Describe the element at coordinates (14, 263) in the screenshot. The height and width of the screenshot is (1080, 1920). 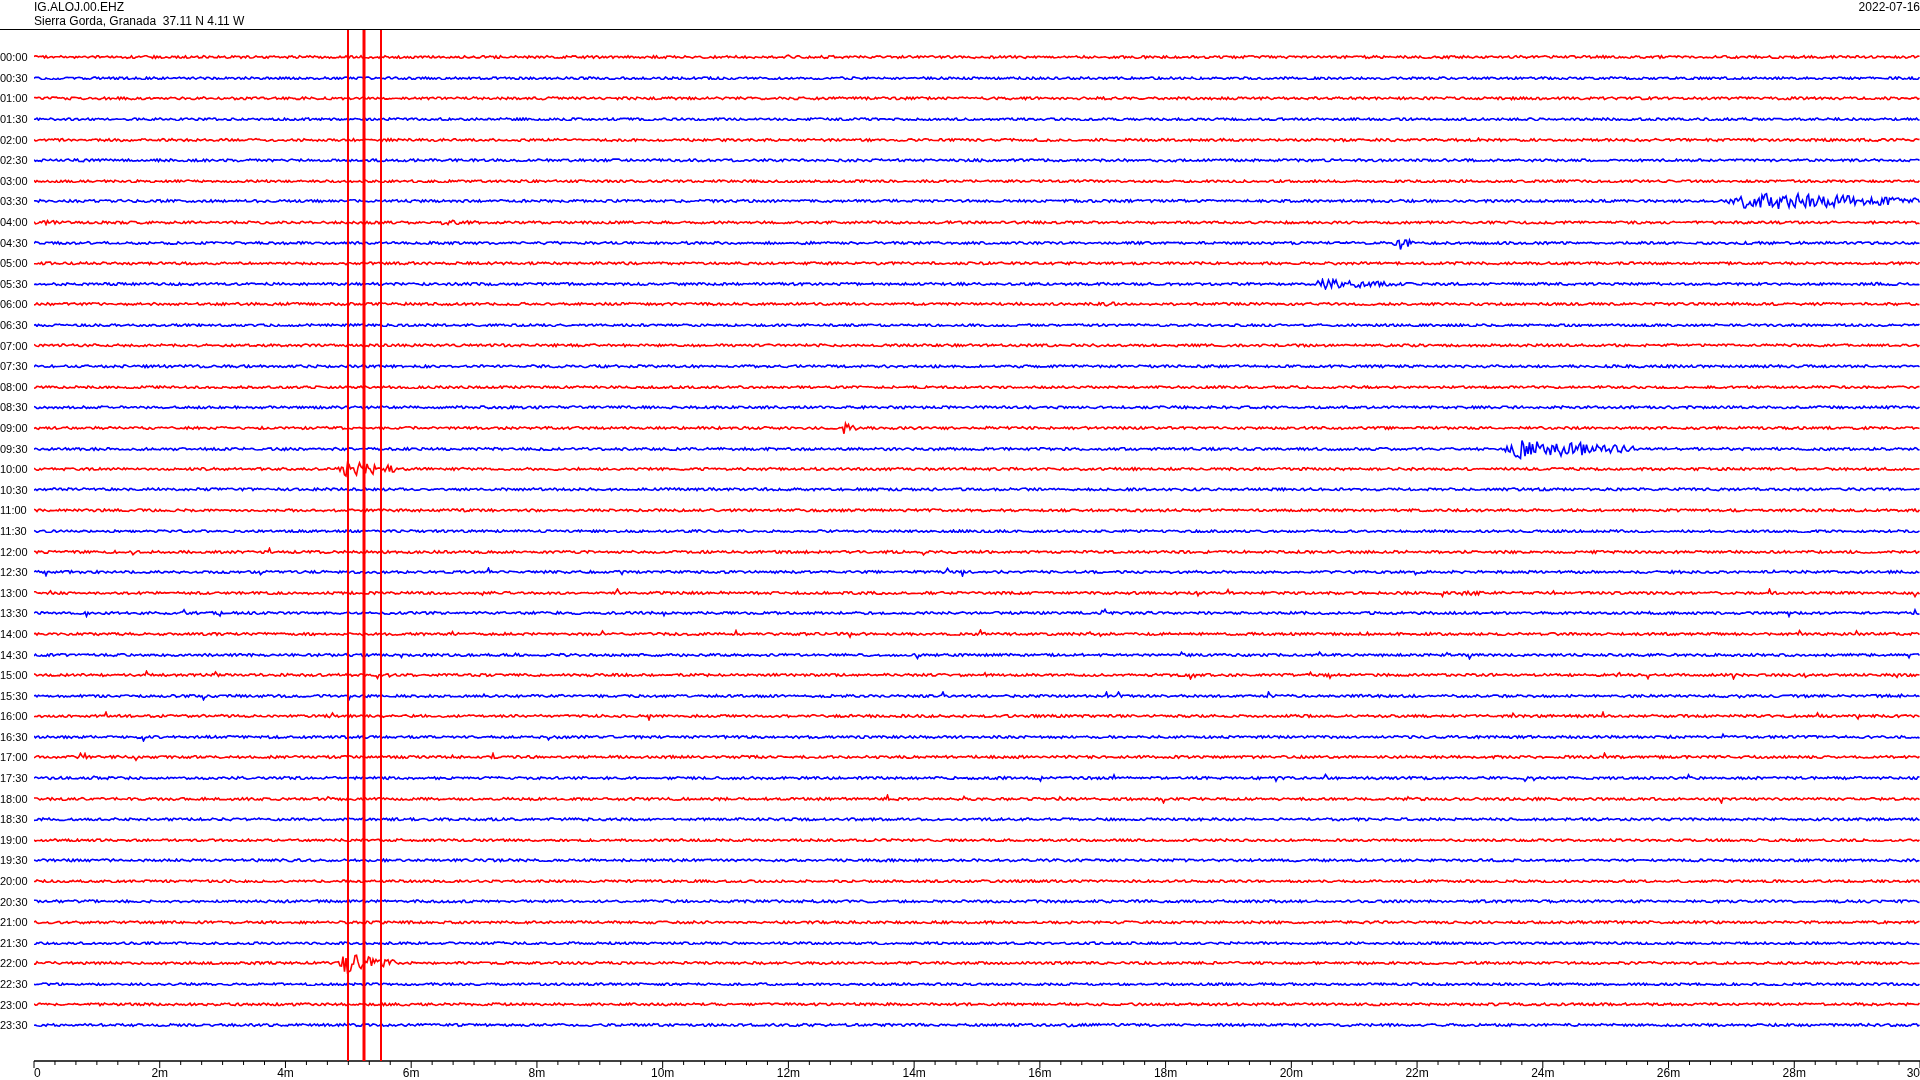
I see `time-label: 05:00` at that location.